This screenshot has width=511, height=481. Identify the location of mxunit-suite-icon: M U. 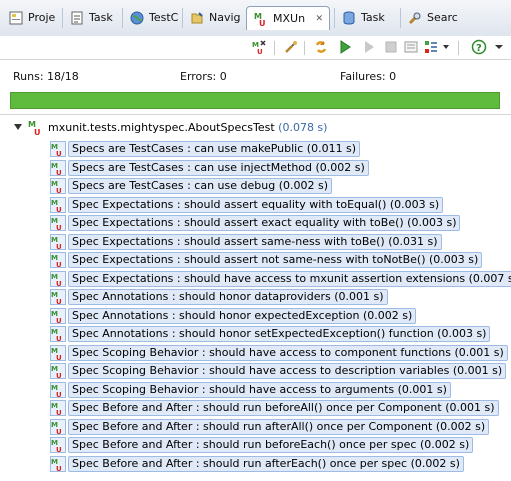
(34, 128).